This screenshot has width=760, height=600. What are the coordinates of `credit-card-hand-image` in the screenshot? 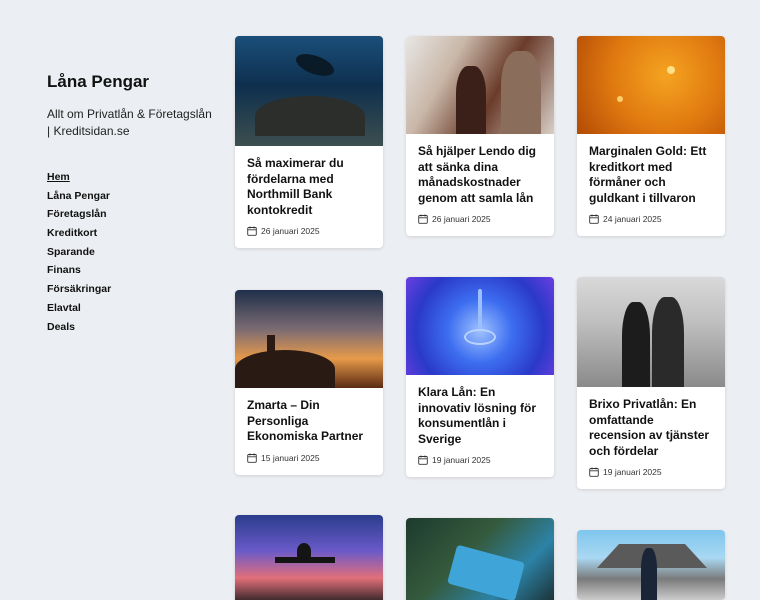 It's located at (480, 559).